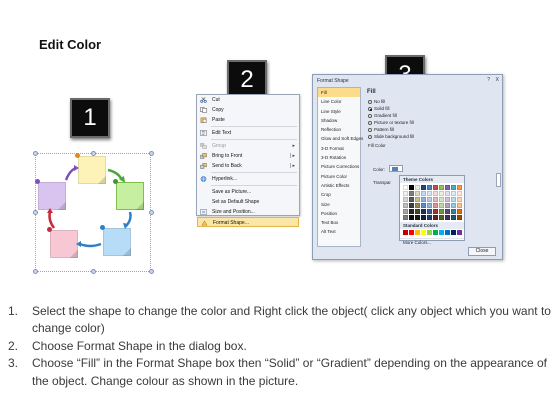 The width and height of the screenshot is (560, 420). Describe the element at coordinates (339, 148) in the screenshot. I see `nav-item-3d-format: 3-D Format` at that location.